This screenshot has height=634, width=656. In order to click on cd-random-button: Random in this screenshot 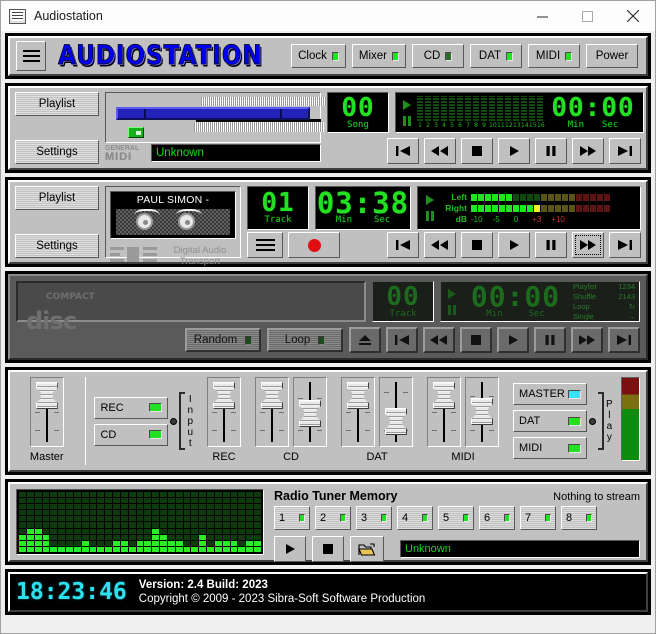, I will do `click(223, 340)`.